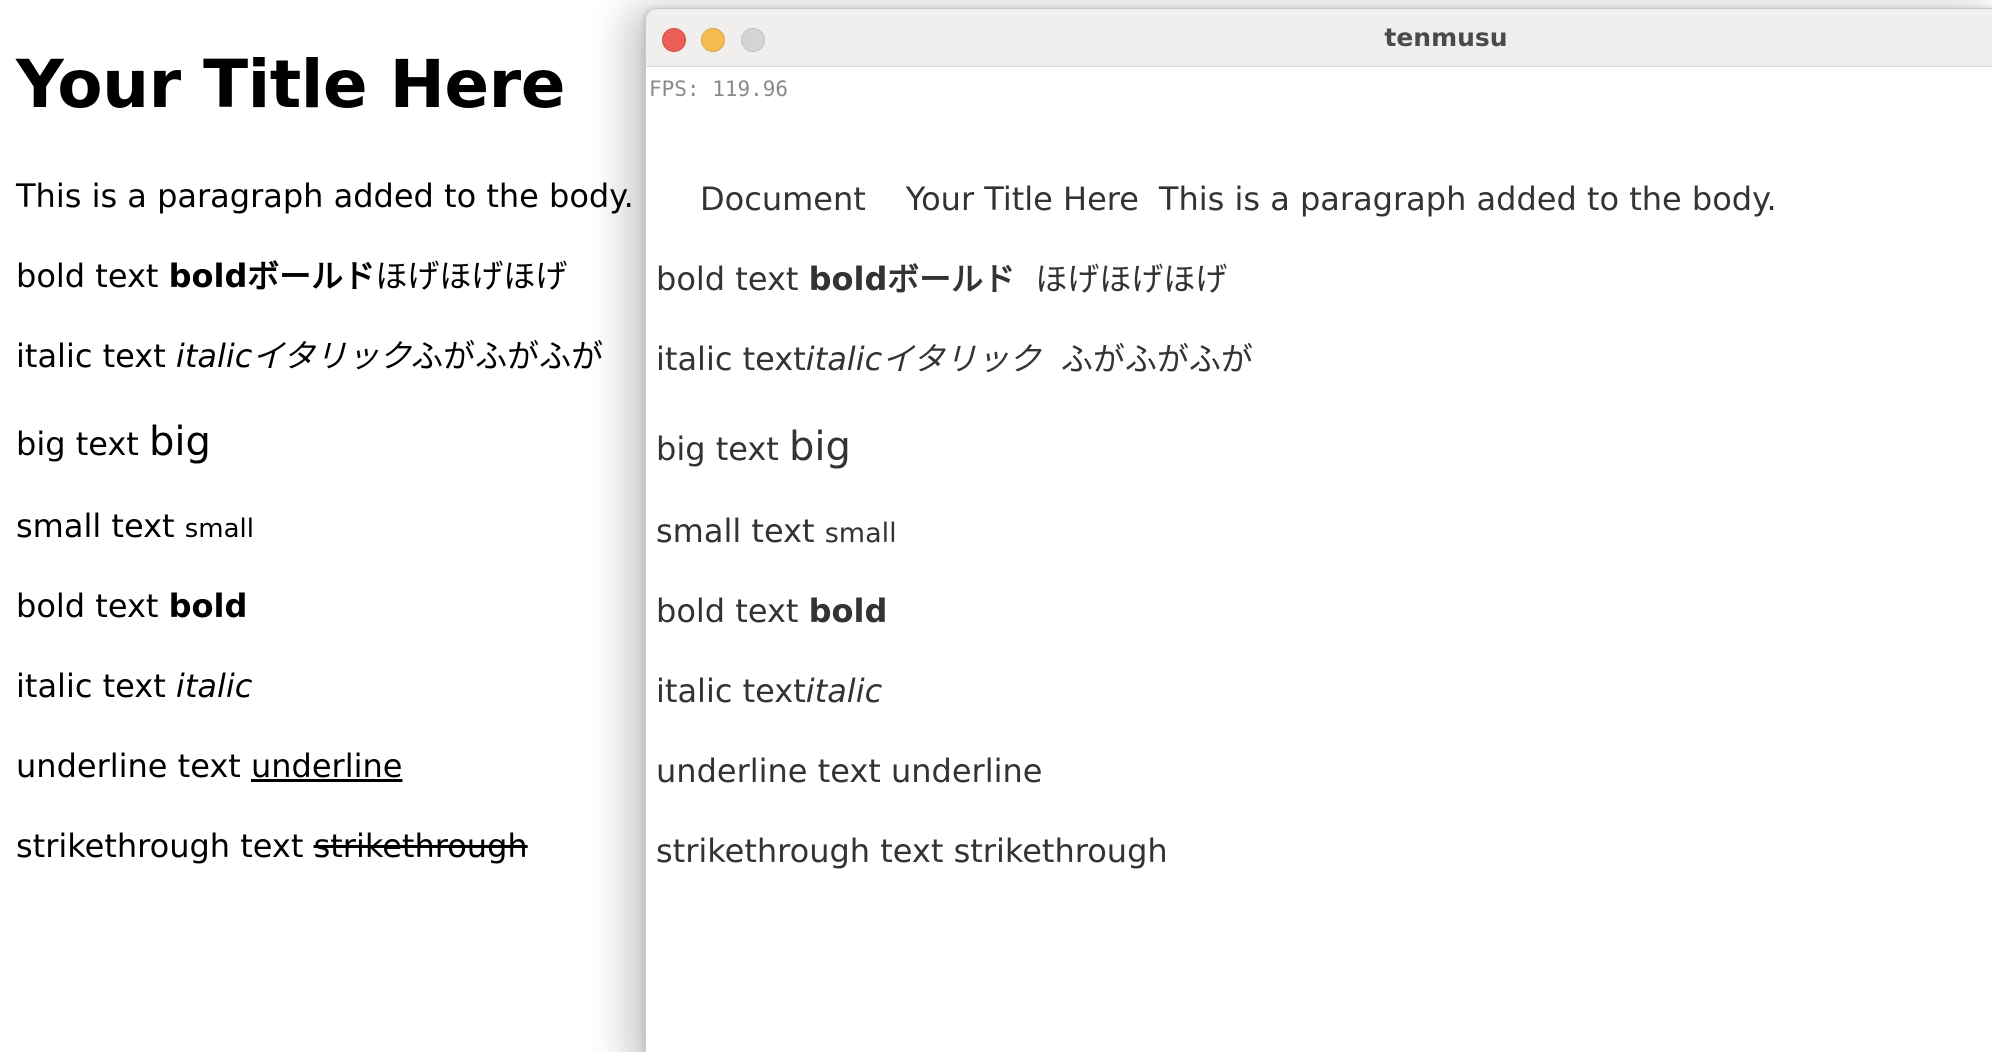  Describe the element at coordinates (912, 851) in the screenshot. I see `content-strike-line: strikethrough text strikethrough` at that location.